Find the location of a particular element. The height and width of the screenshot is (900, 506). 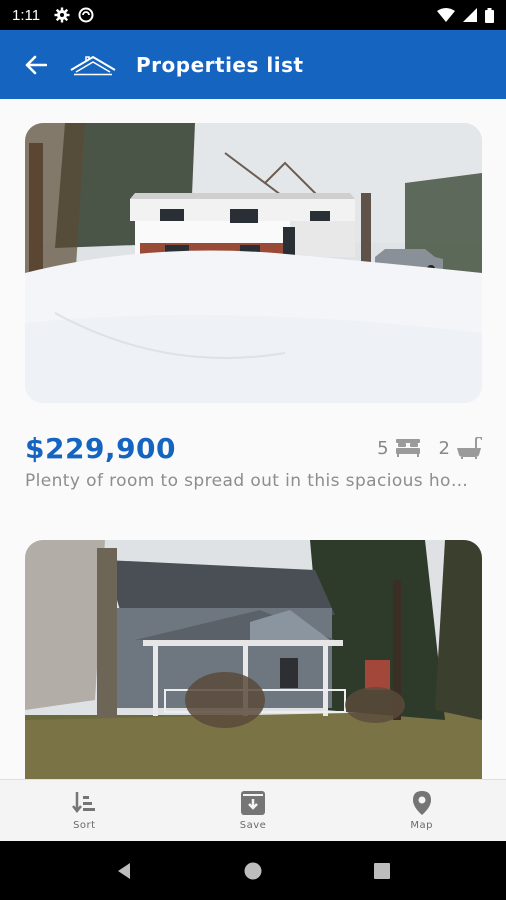

back-button is located at coordinates (36, 65).